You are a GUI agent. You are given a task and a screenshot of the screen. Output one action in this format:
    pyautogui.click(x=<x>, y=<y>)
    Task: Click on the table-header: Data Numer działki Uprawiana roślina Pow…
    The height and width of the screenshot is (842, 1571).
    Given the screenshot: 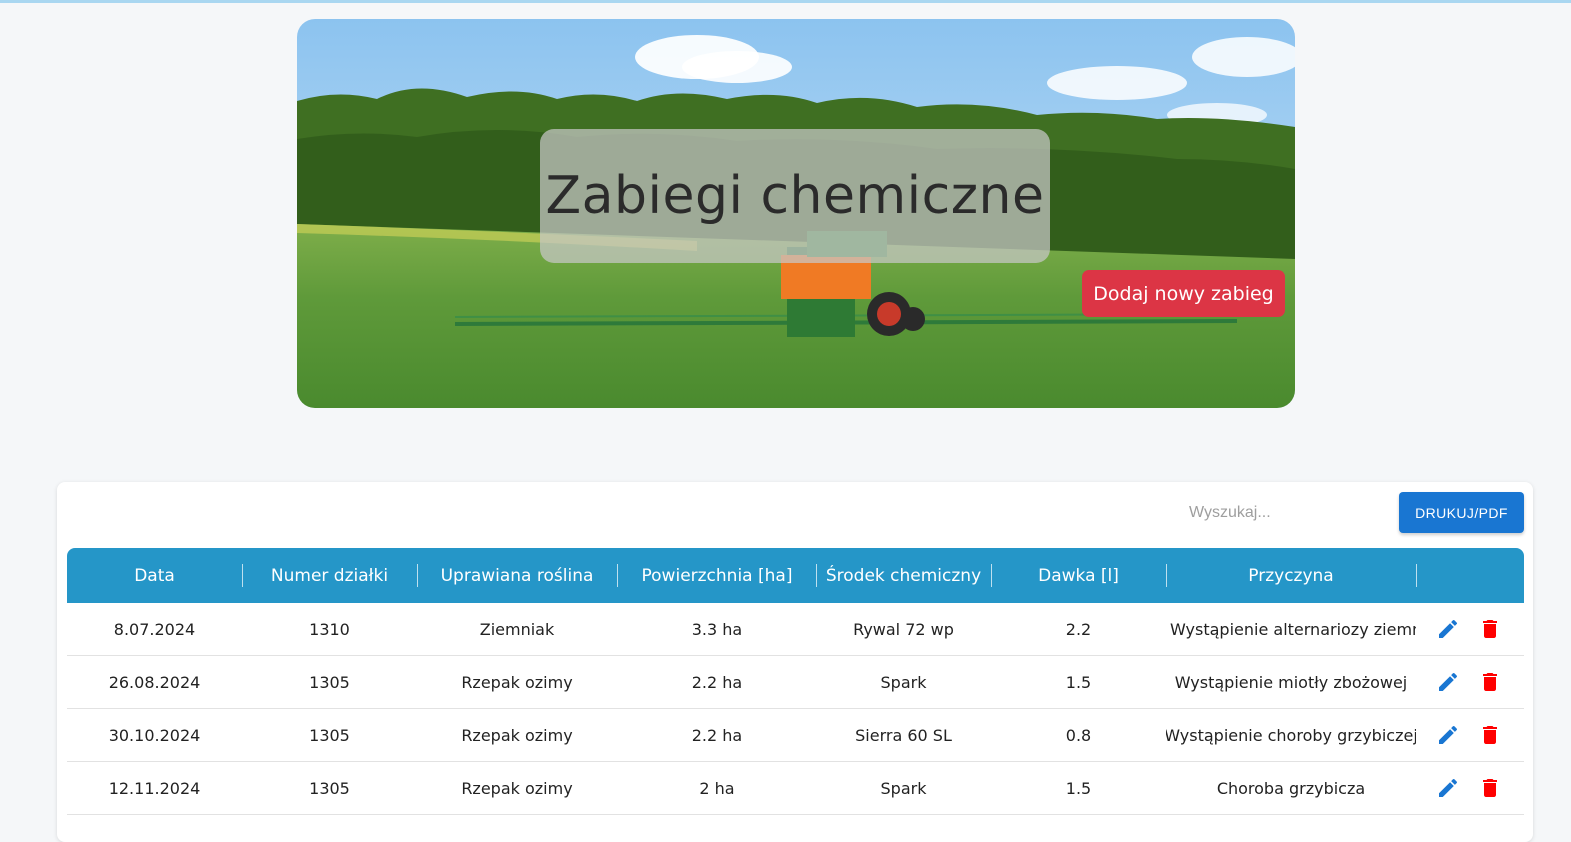 What is the action you would take?
    pyautogui.click(x=795, y=575)
    